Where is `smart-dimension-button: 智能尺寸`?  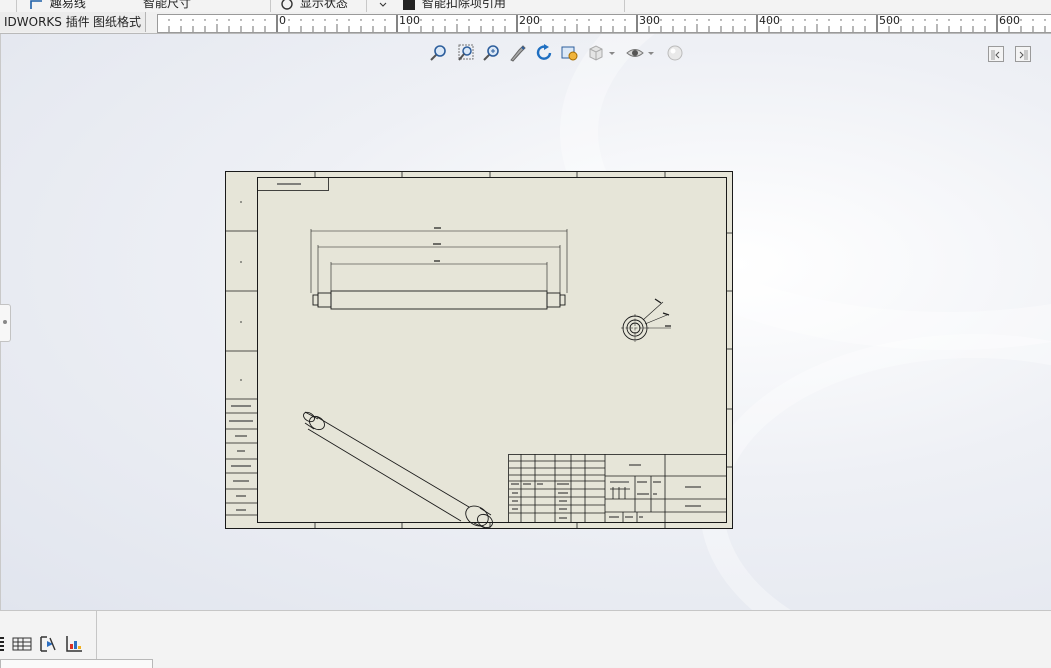
smart-dimension-button: 智能尺寸 is located at coordinates (167, 6).